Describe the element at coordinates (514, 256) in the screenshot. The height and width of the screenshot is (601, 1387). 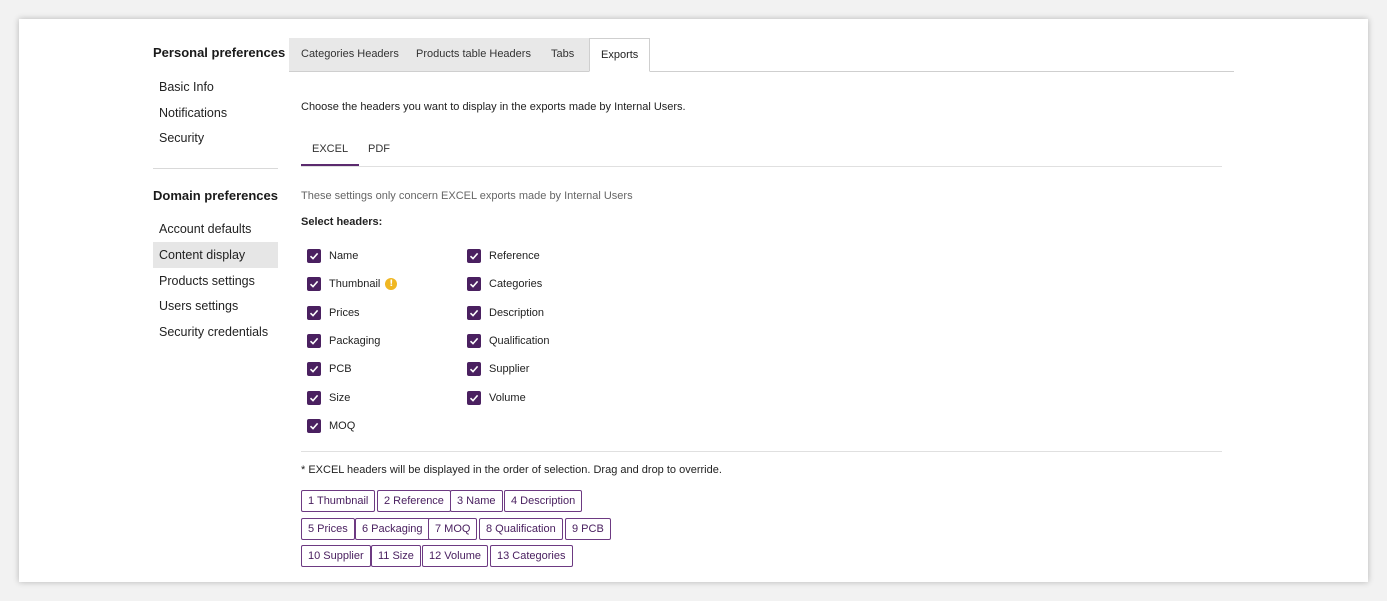
I see `checkbox-label: Reference` at that location.